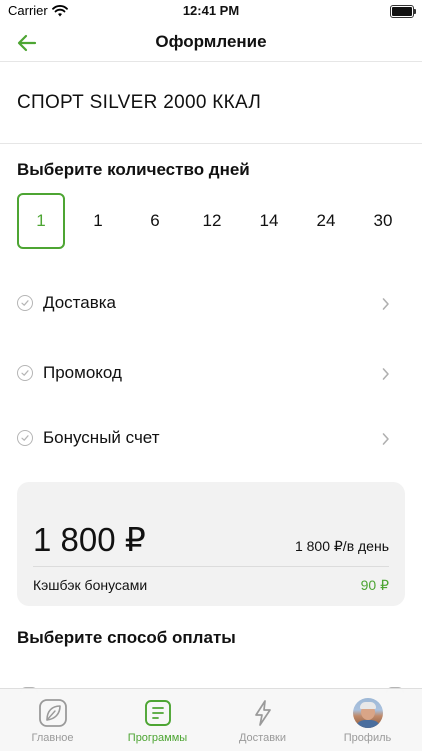 Image resolution: width=422 pixels, height=751 pixels. Describe the element at coordinates (90, 585) in the screenshot. I see `cashback-label: Кэшбэк бонусами` at that location.